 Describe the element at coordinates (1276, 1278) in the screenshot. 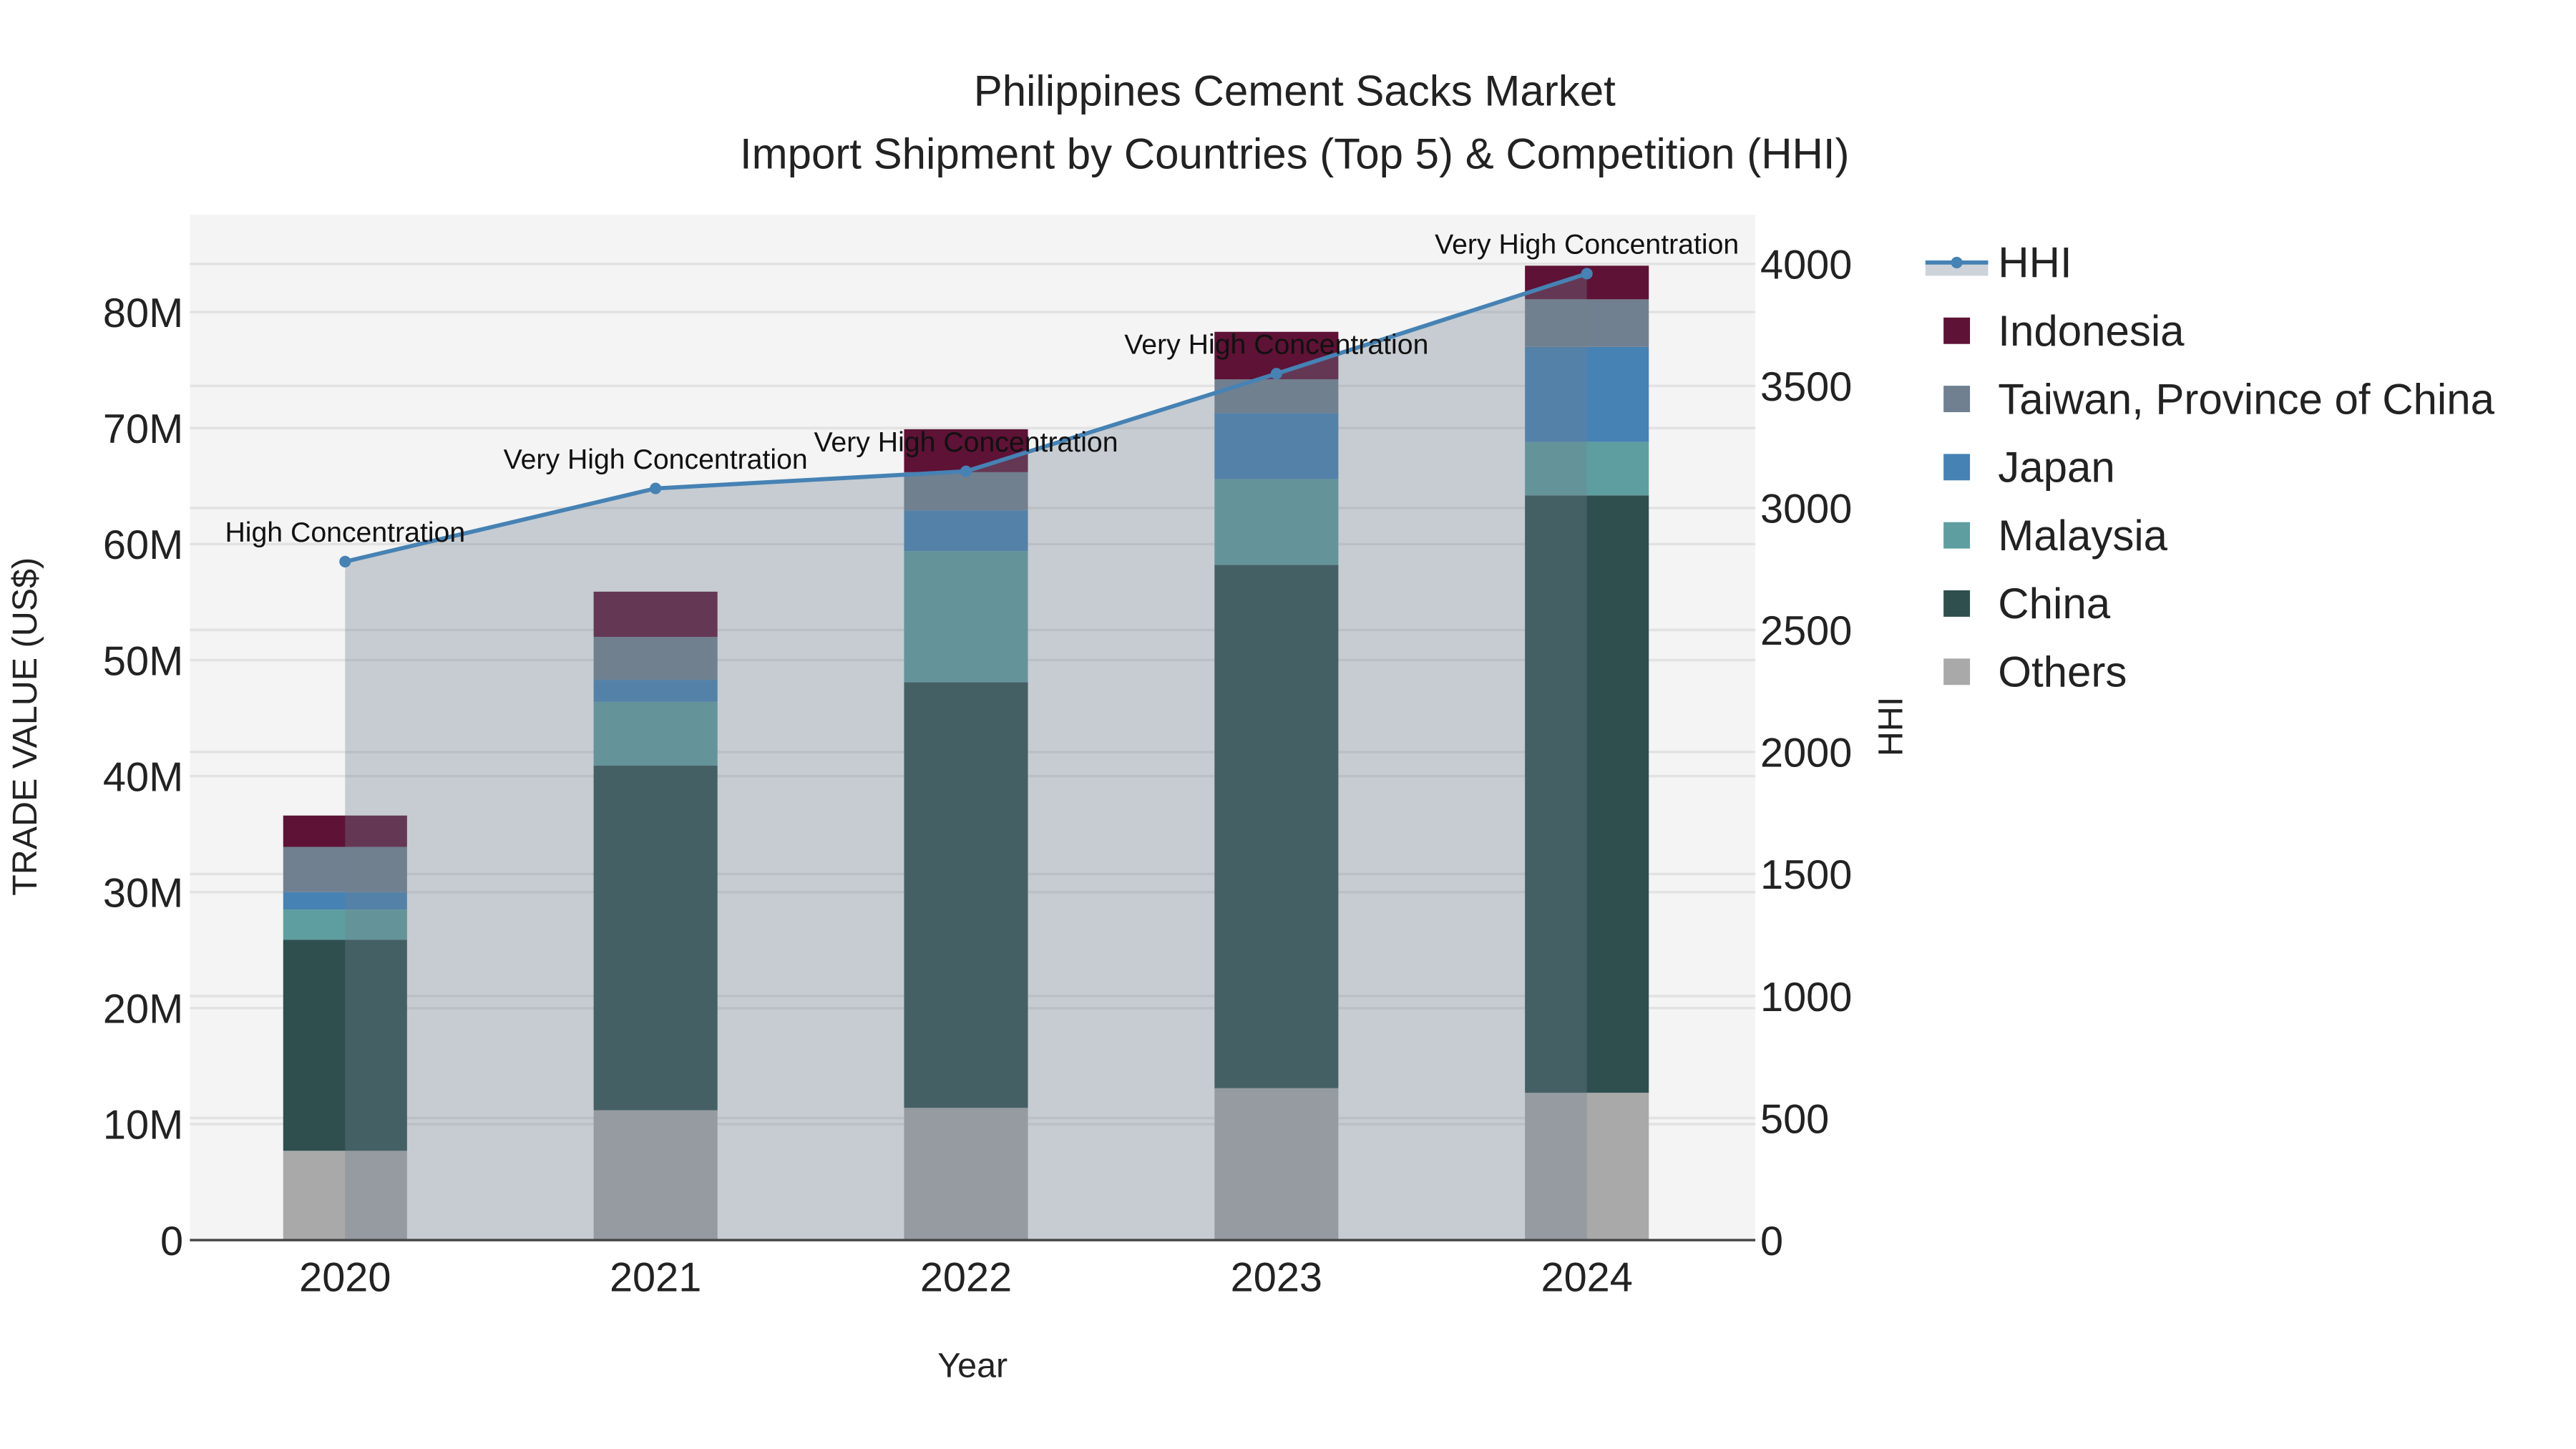

I see `x-tick-label: 2023` at that location.